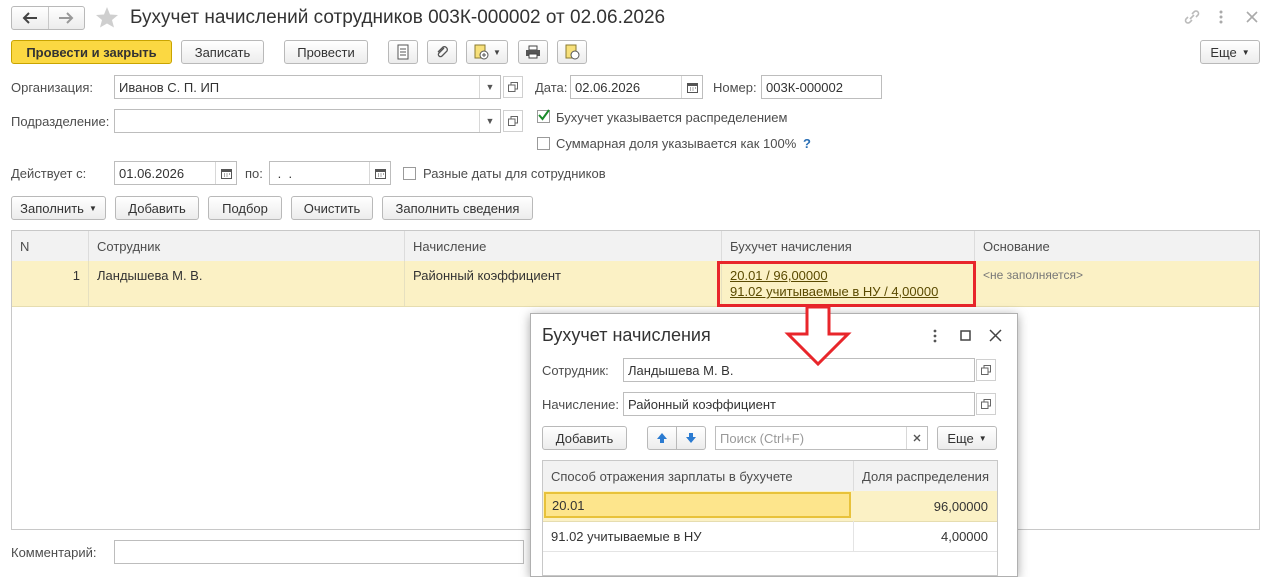 The width and height of the screenshot is (1273, 577). Describe the element at coordinates (54, 552) in the screenshot. I see `comment-label: Комментарий:` at that location.